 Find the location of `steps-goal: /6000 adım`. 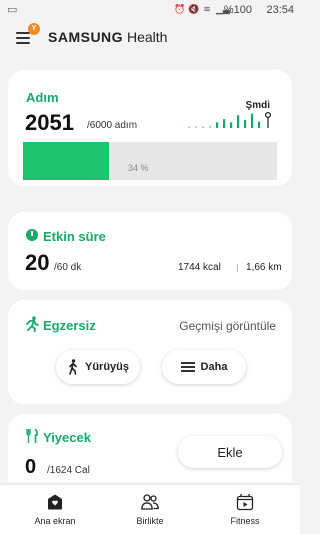

steps-goal: /6000 adım is located at coordinates (112, 125).